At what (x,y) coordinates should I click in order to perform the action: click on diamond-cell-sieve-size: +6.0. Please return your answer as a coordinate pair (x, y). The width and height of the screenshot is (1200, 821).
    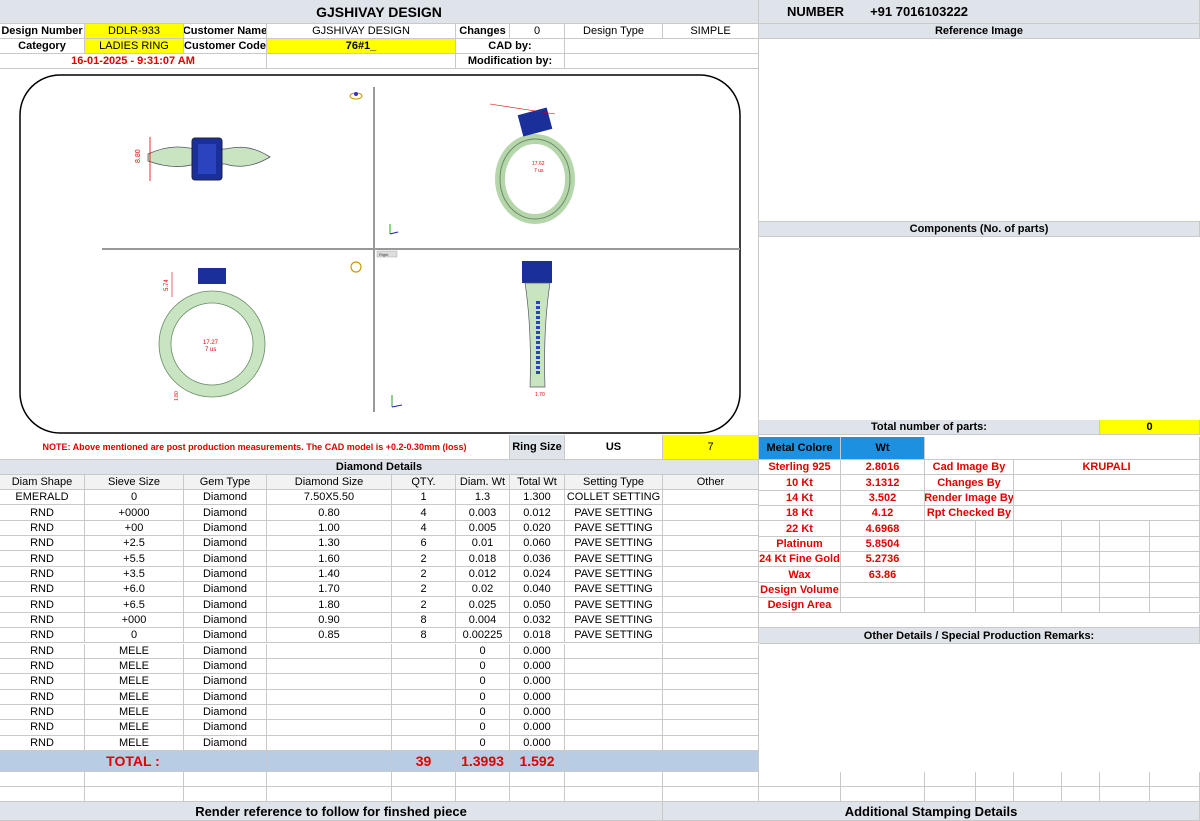
    Looking at the image, I should click on (134, 590).